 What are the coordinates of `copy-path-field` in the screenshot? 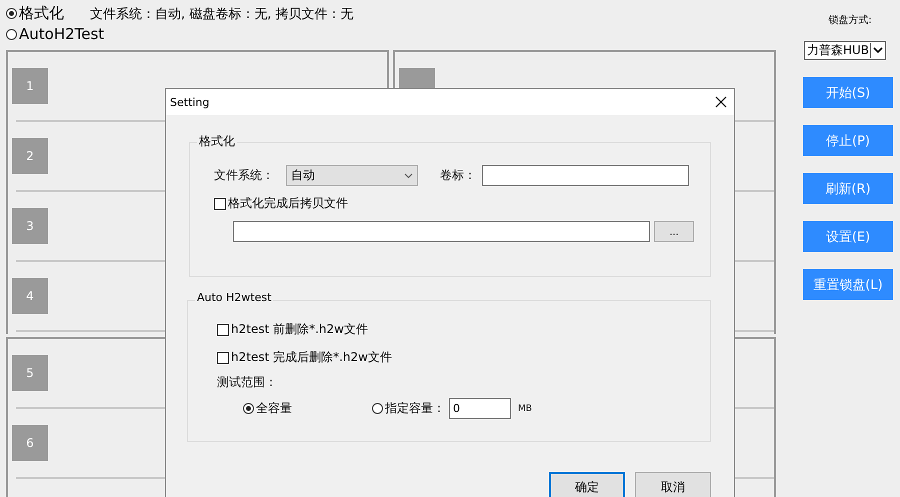 It's located at (441, 231).